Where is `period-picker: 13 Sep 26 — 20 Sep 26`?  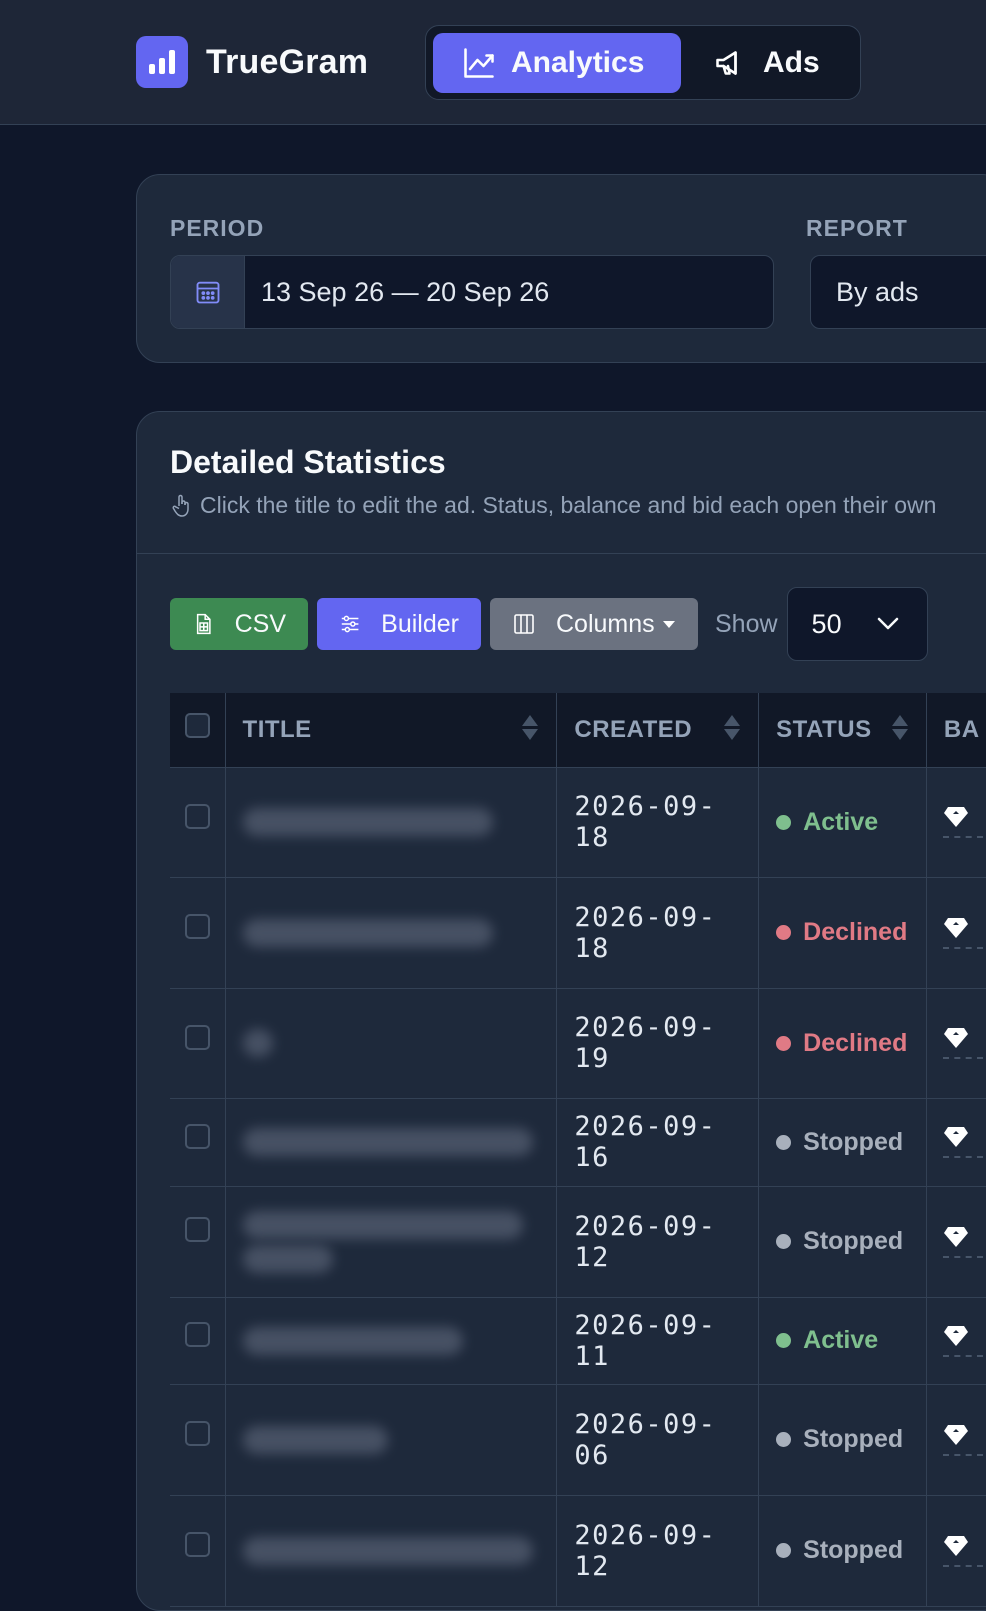 period-picker: 13 Sep 26 — 20 Sep 26 is located at coordinates (472, 292).